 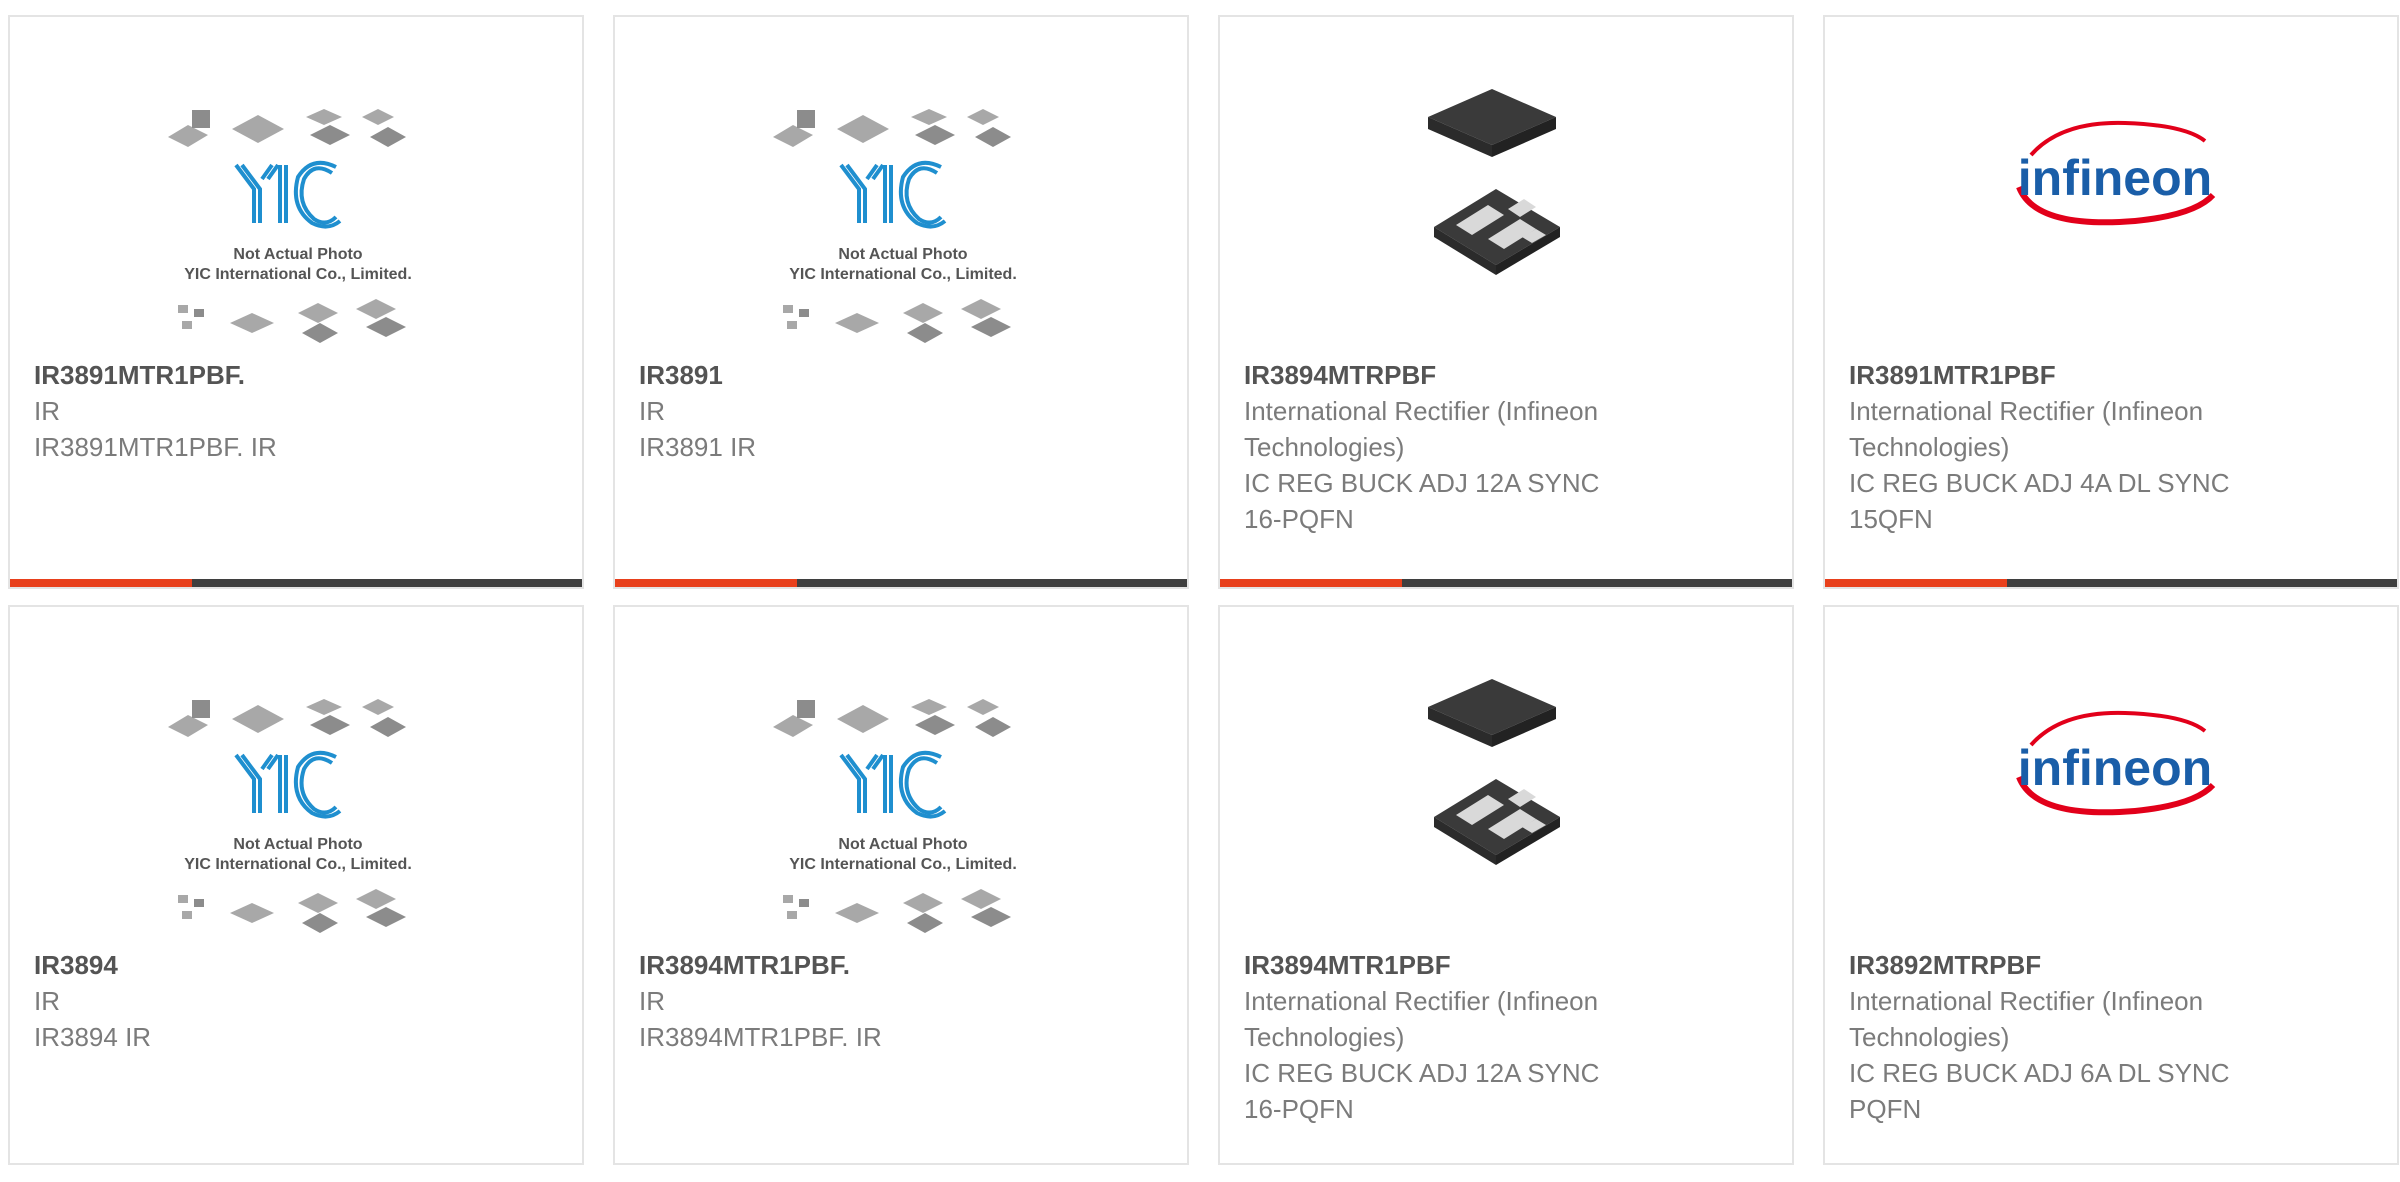 What do you see at coordinates (760, 1037) in the screenshot?
I see `description-text: IR3894MTR1PBF. IR` at bounding box center [760, 1037].